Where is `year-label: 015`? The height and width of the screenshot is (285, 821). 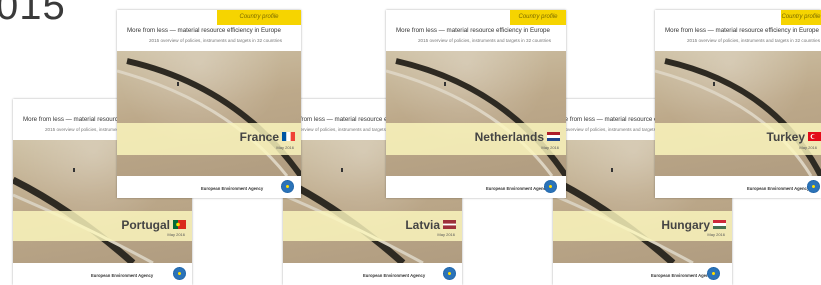 year-label: 015 is located at coordinates (33, 14).